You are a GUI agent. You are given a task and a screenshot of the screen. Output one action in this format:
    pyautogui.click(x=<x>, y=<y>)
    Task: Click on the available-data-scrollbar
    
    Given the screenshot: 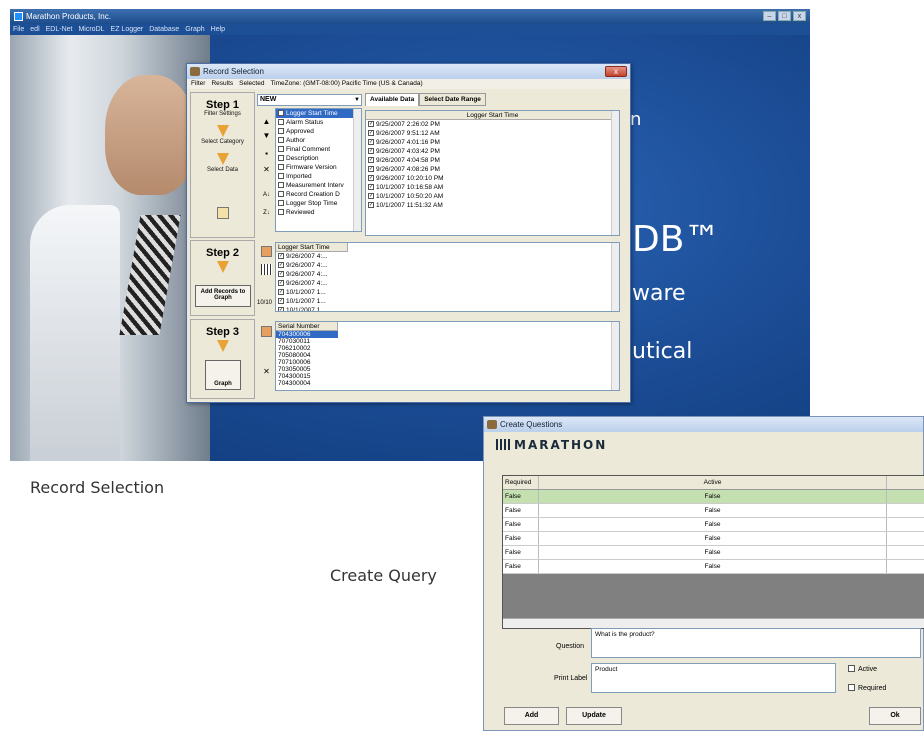 What is the action you would take?
    pyautogui.click(x=615, y=173)
    